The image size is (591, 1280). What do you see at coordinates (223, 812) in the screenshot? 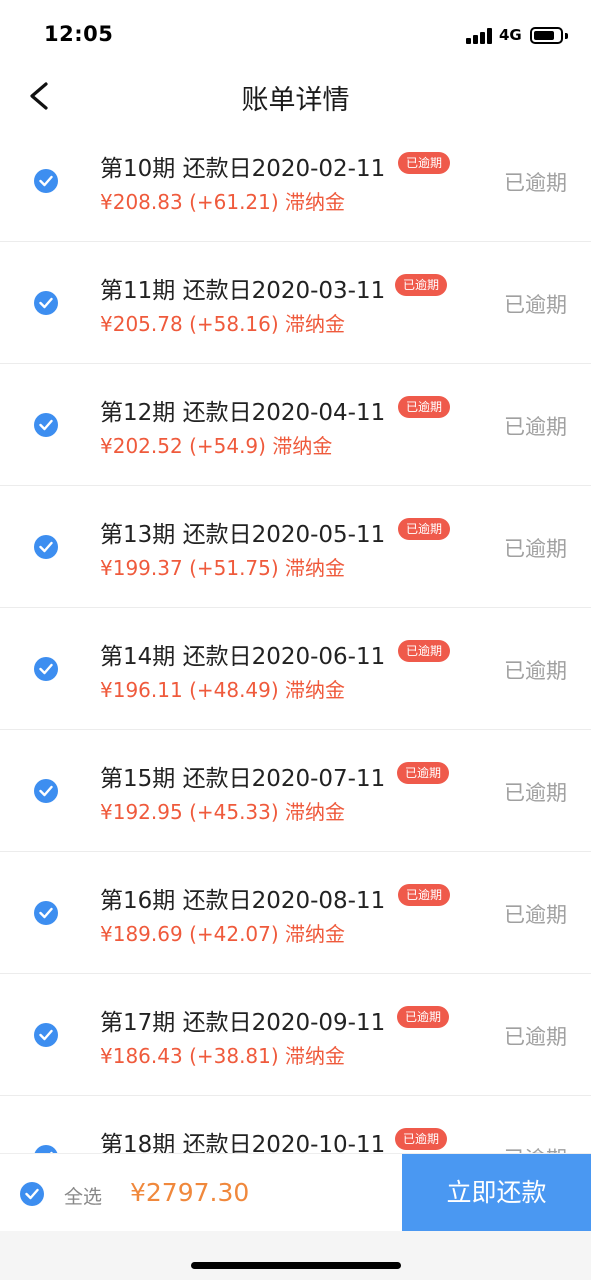
I see `bill-amount: ¥192.95 (+45.33) 滞纳金` at bounding box center [223, 812].